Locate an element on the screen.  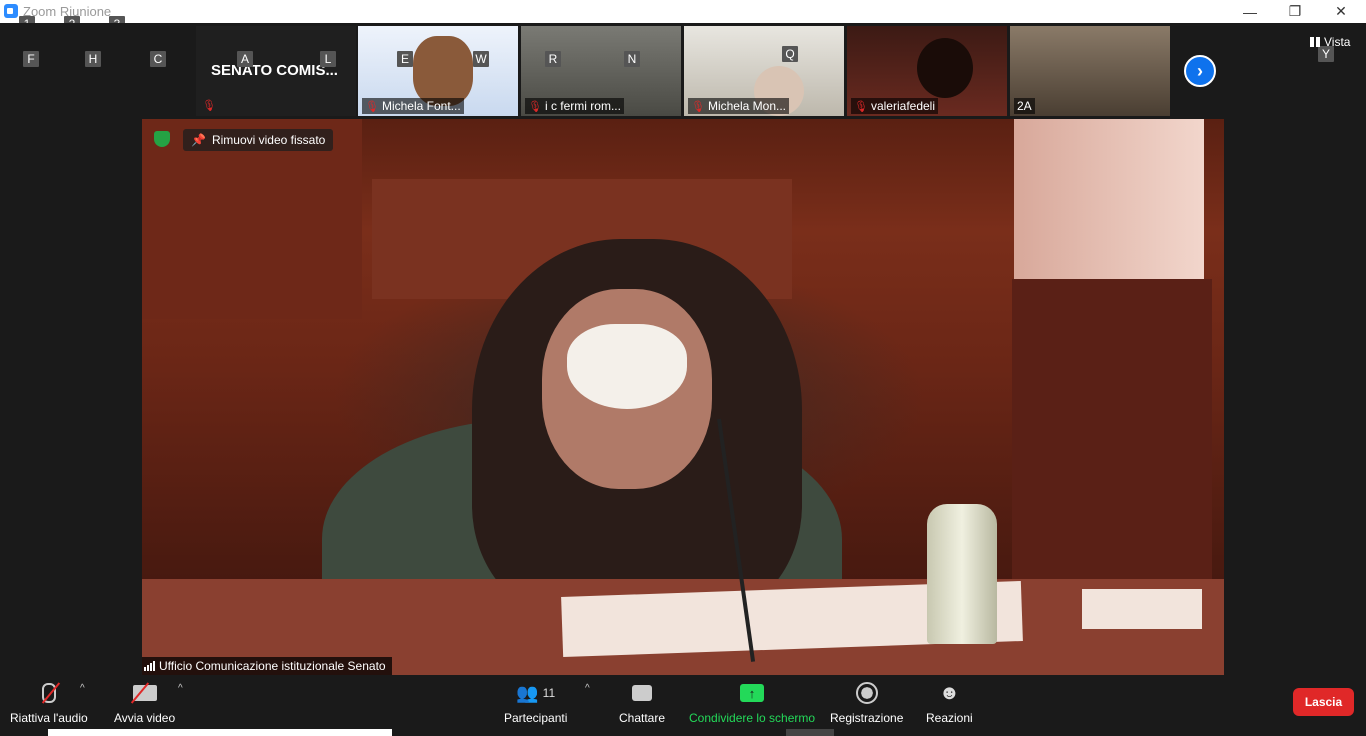
share-label: Condividere lo schermo is located at coordinates (752, 718).